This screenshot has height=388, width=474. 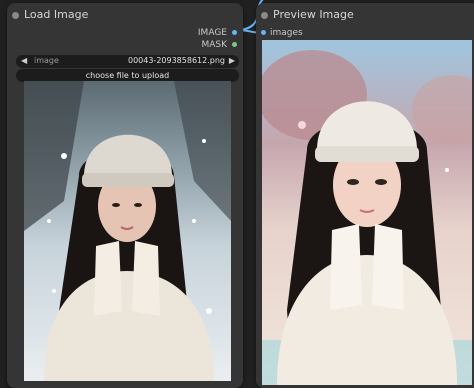 What do you see at coordinates (214, 45) in the screenshot?
I see `output-mask-label: MASK` at bounding box center [214, 45].